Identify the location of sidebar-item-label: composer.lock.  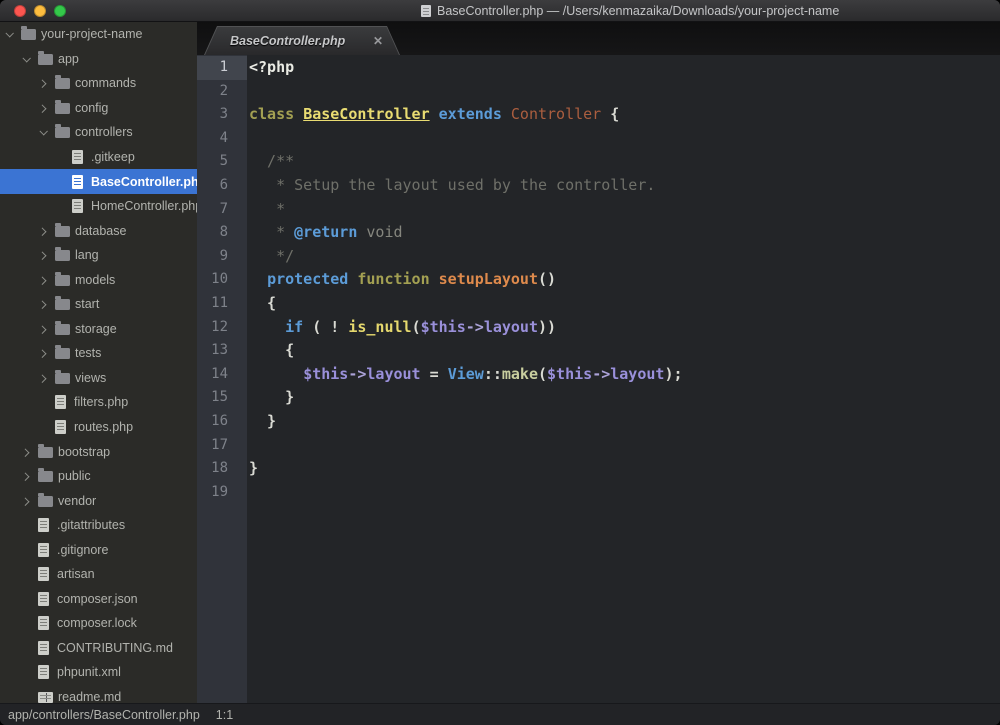
(97, 623).